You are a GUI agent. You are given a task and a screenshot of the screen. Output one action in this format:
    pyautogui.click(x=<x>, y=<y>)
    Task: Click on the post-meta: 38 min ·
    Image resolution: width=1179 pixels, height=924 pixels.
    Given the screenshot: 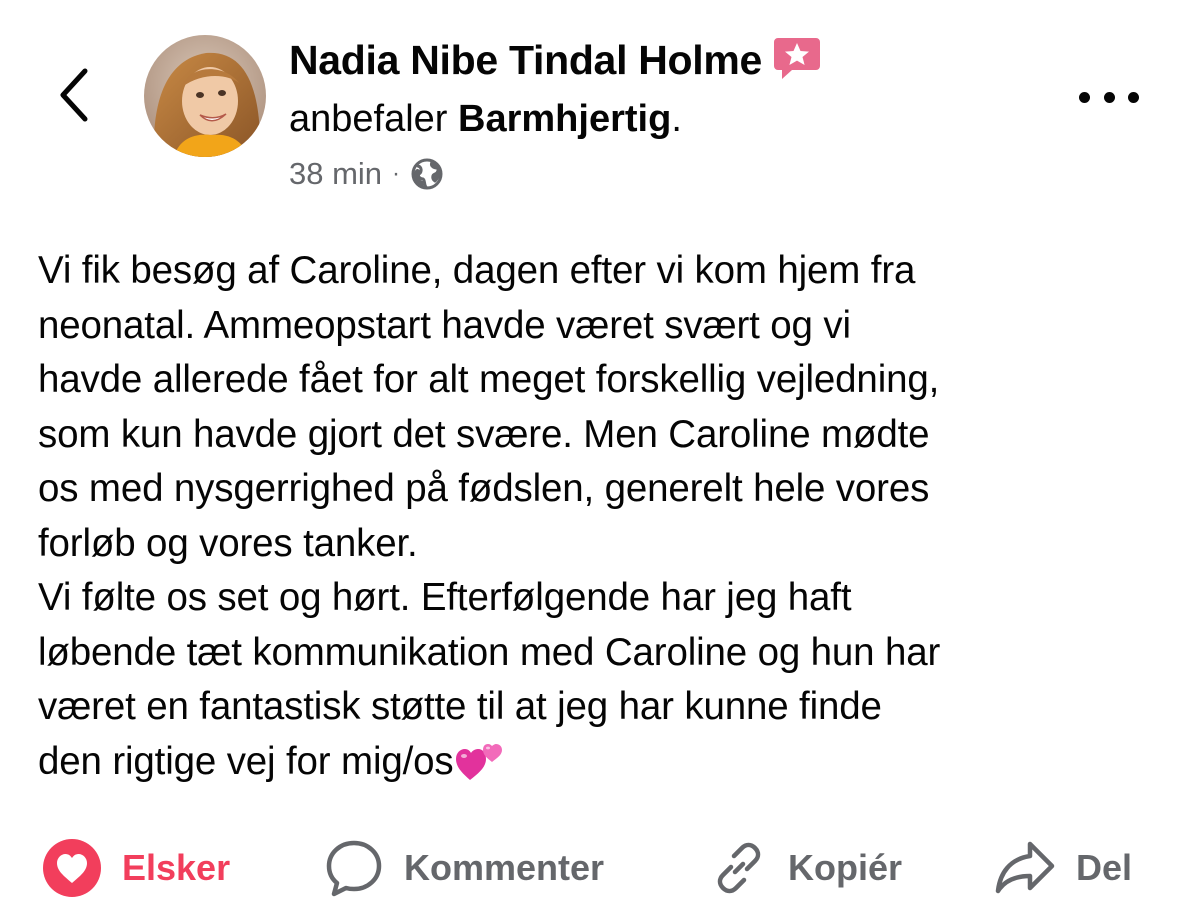 What is the action you would take?
    pyautogui.click(x=366, y=174)
    